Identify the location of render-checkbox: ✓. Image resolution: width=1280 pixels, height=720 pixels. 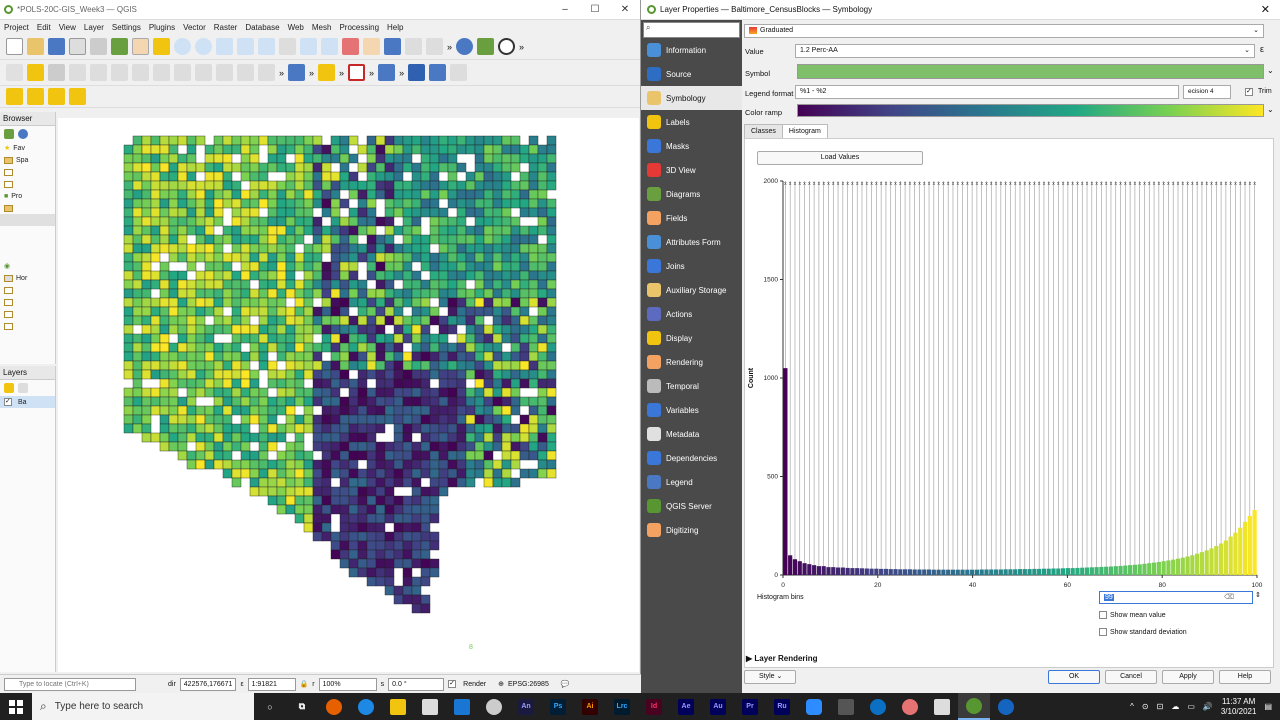
(452, 684).